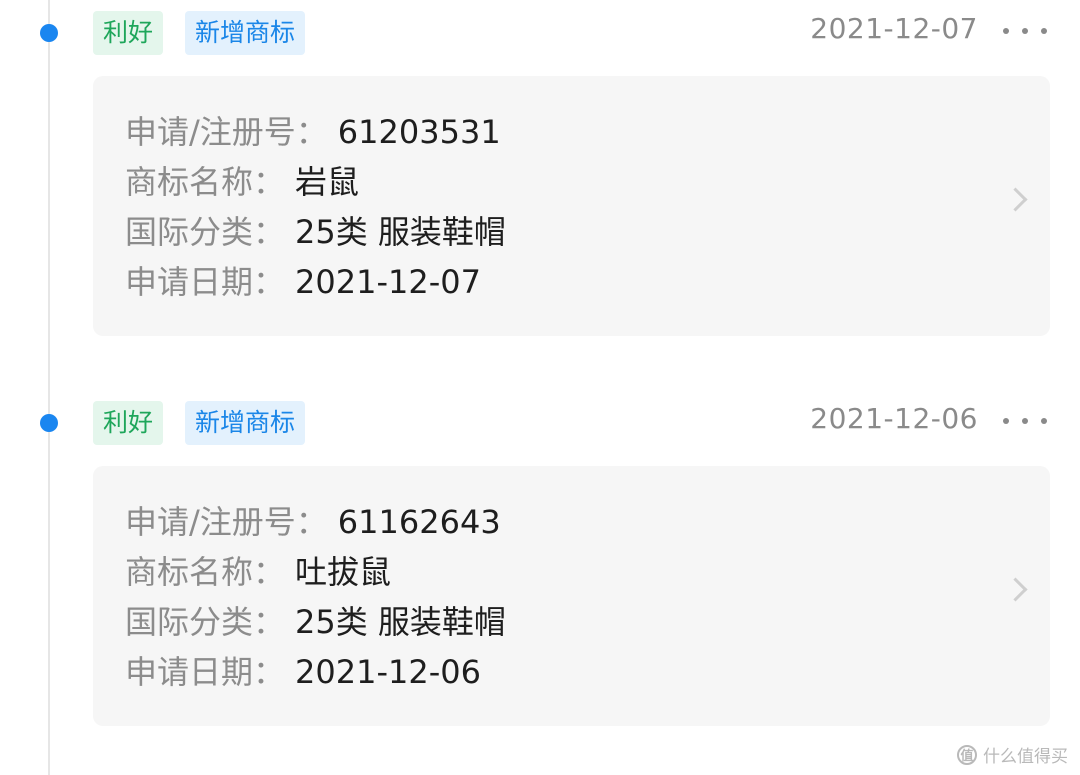 Image resolution: width=1080 pixels, height=775 pixels. I want to click on application-date-row: 申请日期： 2021-12-06, so click(303, 672).